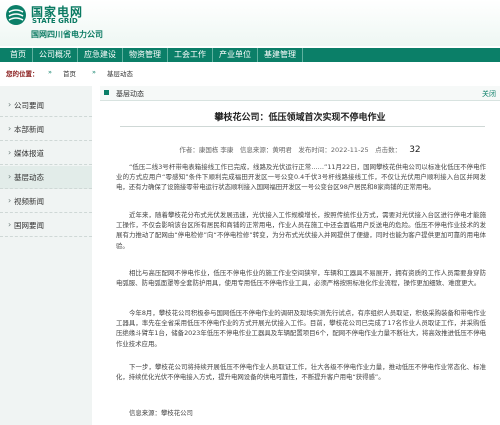 The height and width of the screenshot is (425, 500). Describe the element at coordinates (300, 93) in the screenshot. I see `category-bar: 基层动态 关闭` at that location.